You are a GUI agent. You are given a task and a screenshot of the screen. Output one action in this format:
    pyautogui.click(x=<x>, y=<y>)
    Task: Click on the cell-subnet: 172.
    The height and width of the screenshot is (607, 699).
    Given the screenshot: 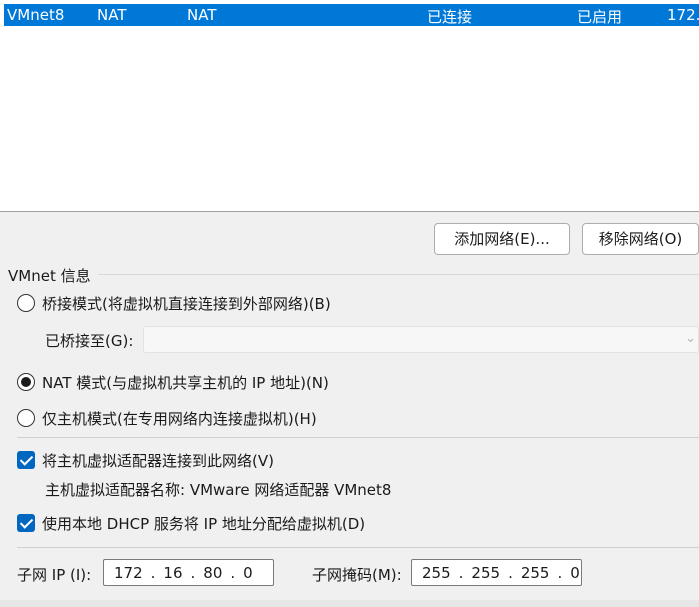 What is the action you would take?
    pyautogui.click(x=683, y=15)
    